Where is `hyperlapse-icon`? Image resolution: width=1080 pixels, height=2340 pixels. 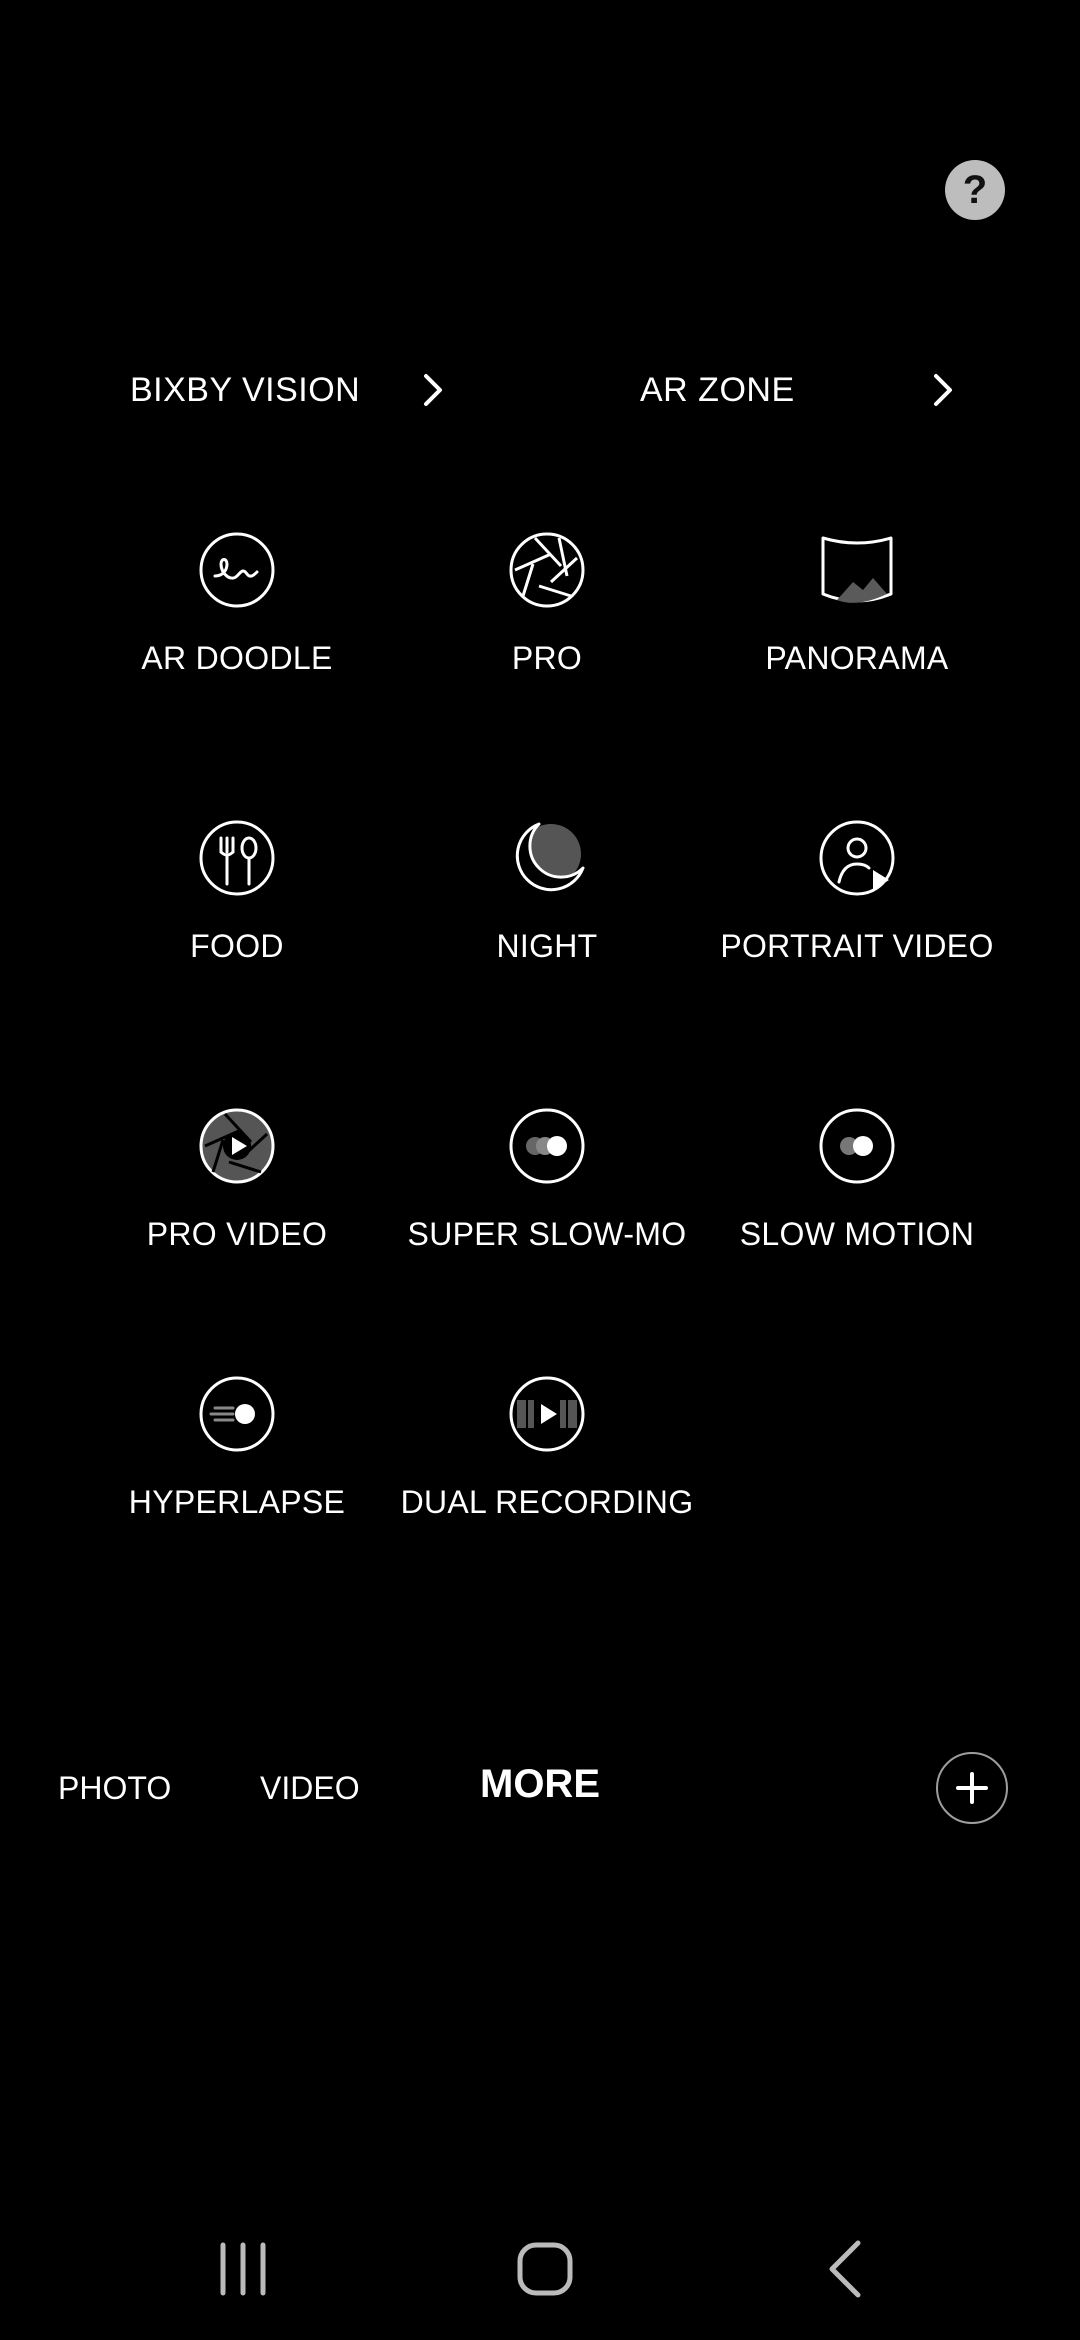
hyperlapse-icon is located at coordinates (237, 1414).